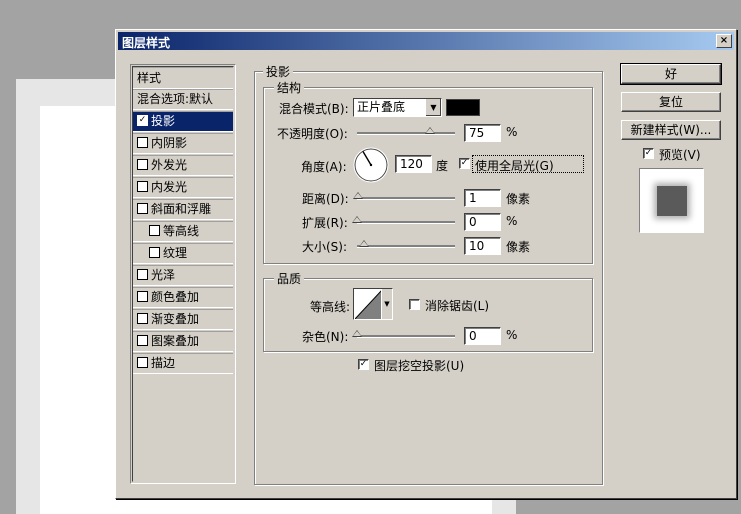  I want to click on antialias-label: 消除锯齿(L), so click(457, 305).